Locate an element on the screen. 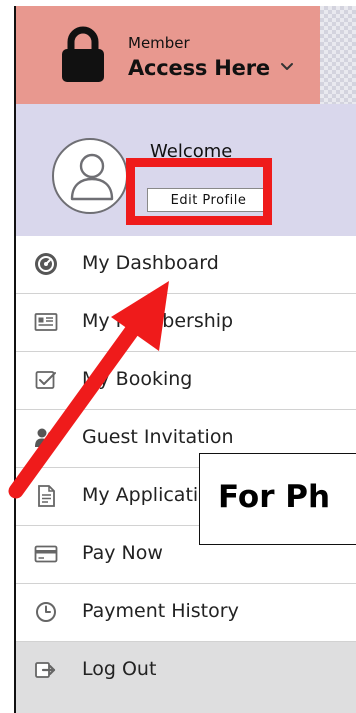 This screenshot has width=356, height=713. menu-item-label: My Booking is located at coordinates (137, 379).